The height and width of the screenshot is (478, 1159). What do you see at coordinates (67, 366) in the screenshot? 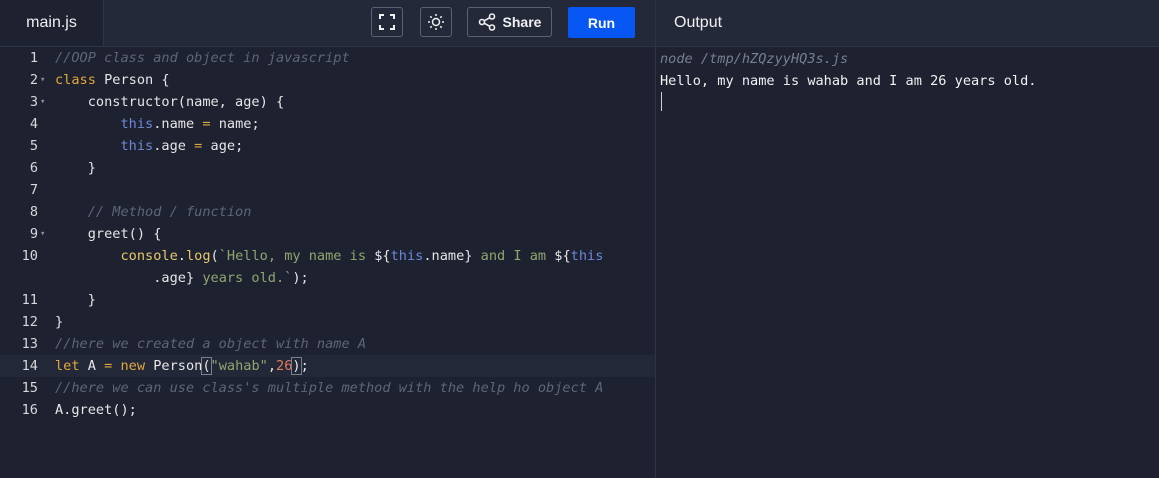
I see `code-token: let` at bounding box center [67, 366].